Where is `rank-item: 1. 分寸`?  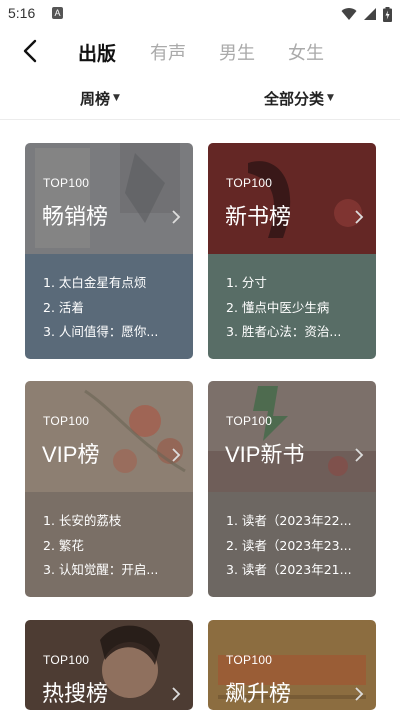 rank-item: 1. 分寸 is located at coordinates (298, 284).